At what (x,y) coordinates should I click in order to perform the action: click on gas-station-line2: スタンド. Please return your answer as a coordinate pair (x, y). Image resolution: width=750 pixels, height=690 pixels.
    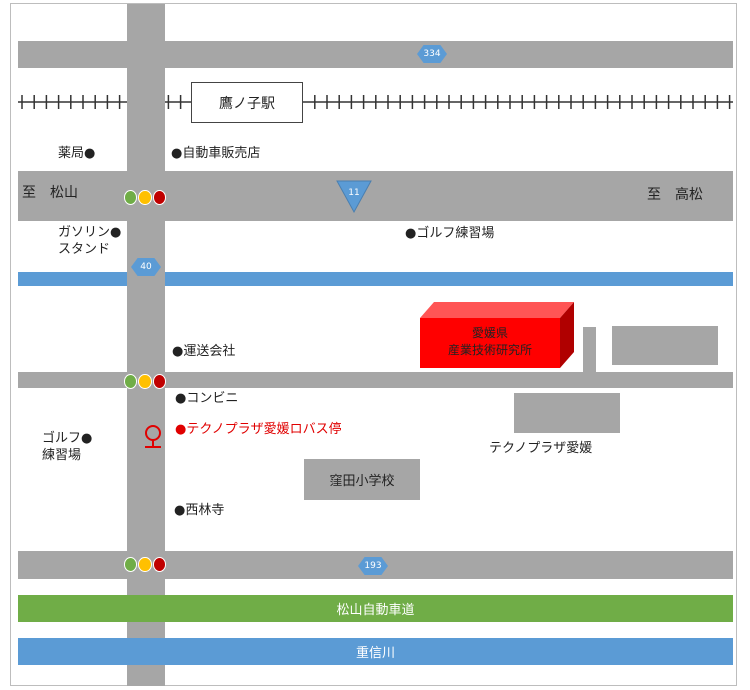
    Looking at the image, I should click on (84, 249).